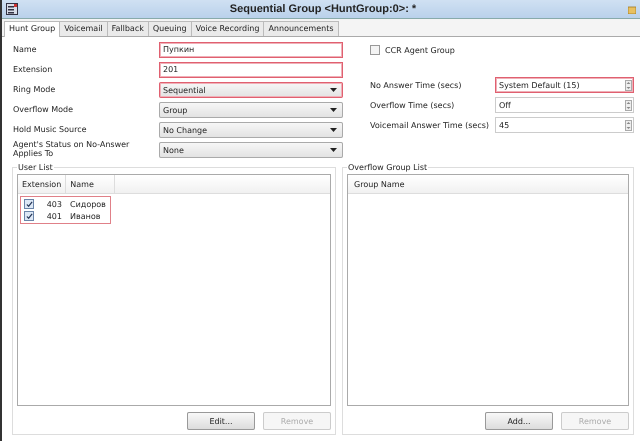 Image resolution: width=640 pixels, height=441 pixels. Describe the element at coordinates (387, 167) in the screenshot. I see `group-title: Overflow Group List` at that location.